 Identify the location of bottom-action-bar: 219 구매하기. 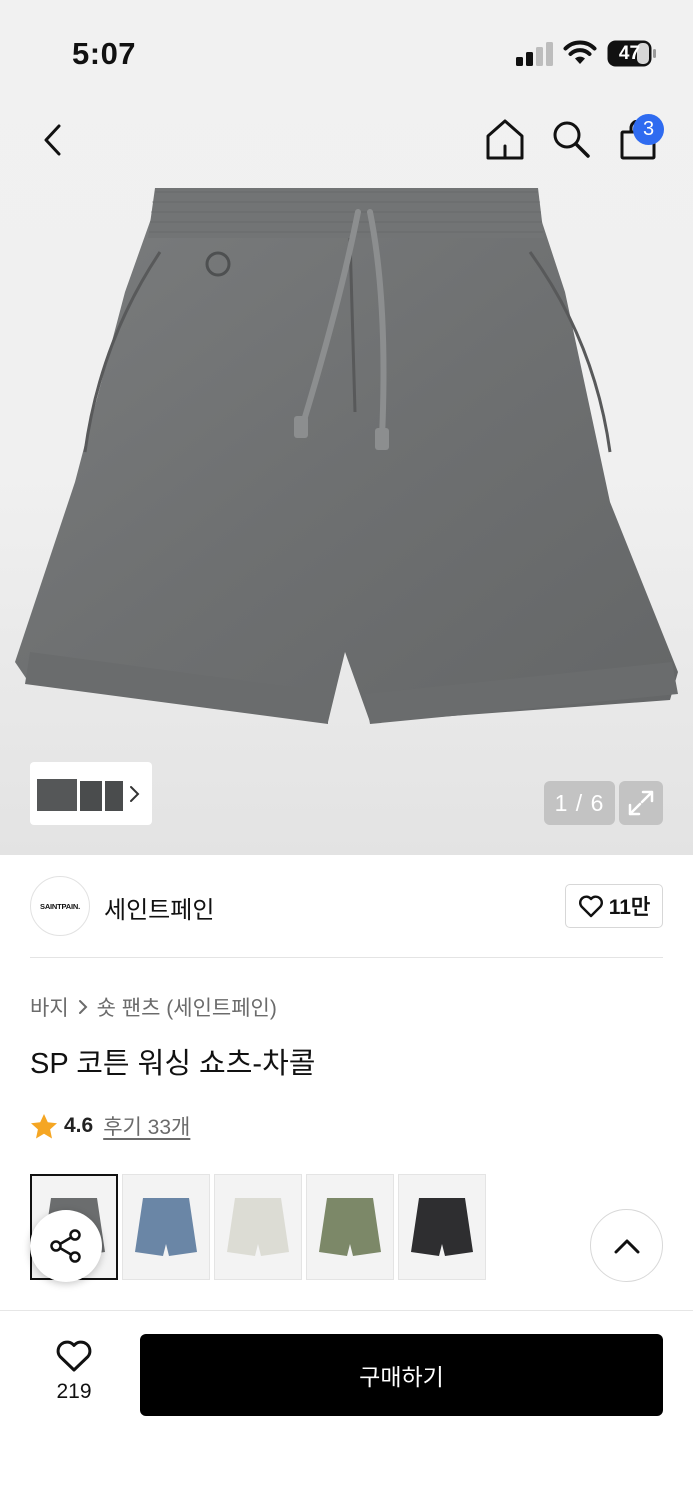
(346, 1405).